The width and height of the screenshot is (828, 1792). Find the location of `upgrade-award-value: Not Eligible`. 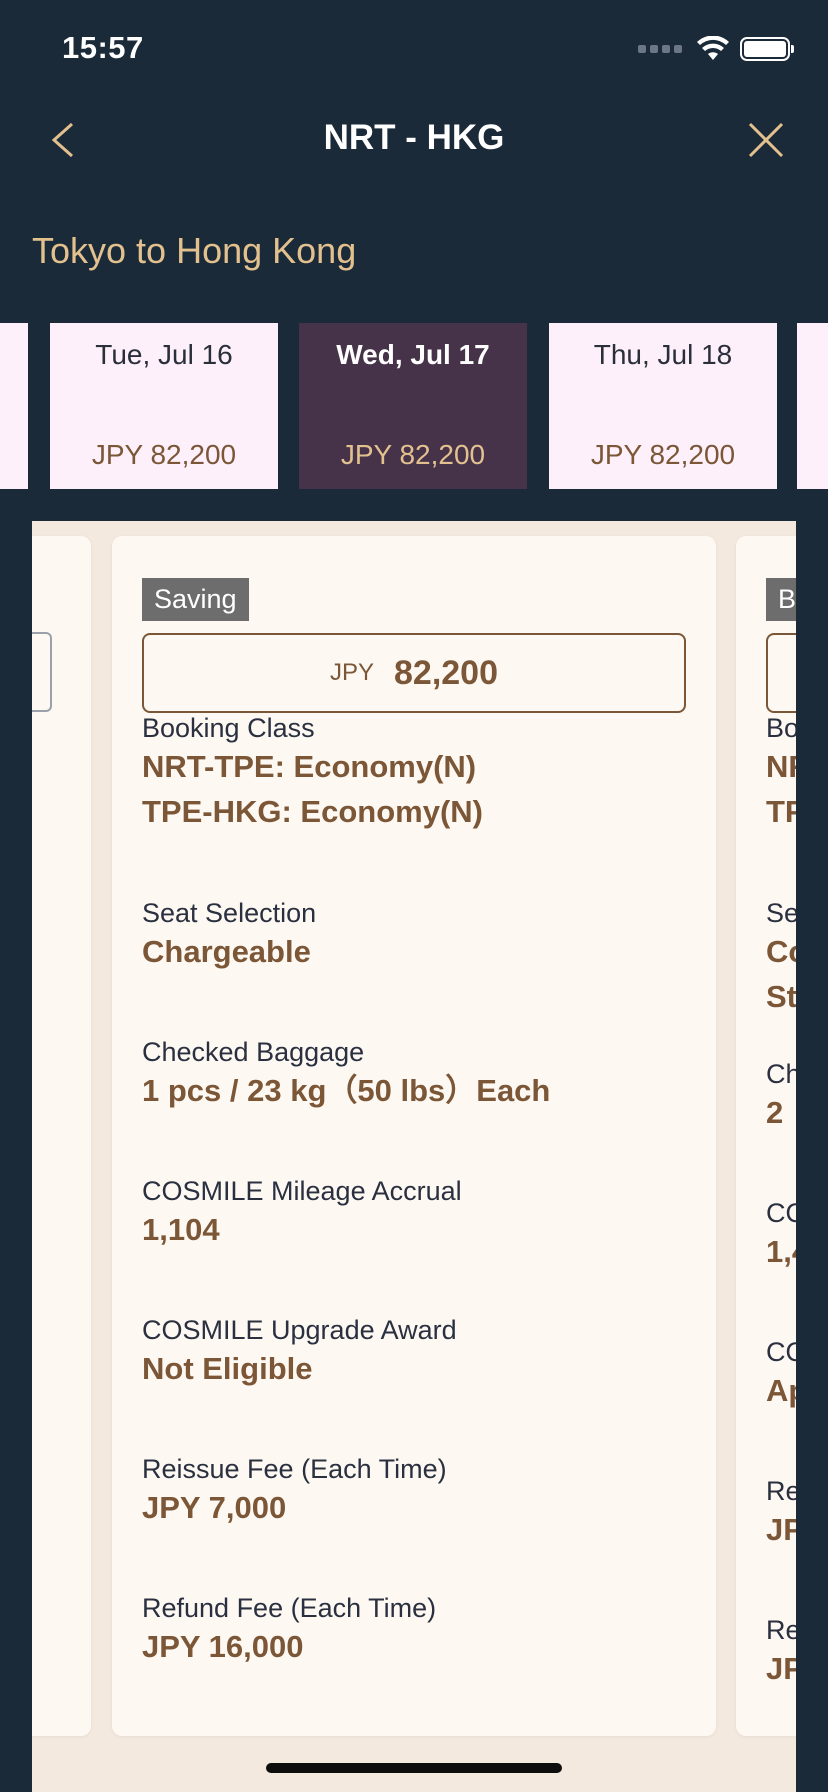

upgrade-award-value: Not Eligible is located at coordinates (227, 1368).